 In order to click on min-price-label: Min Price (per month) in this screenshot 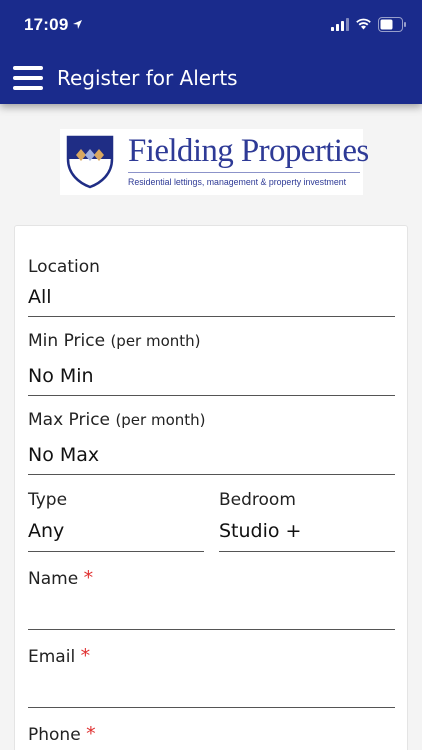, I will do `click(114, 341)`.